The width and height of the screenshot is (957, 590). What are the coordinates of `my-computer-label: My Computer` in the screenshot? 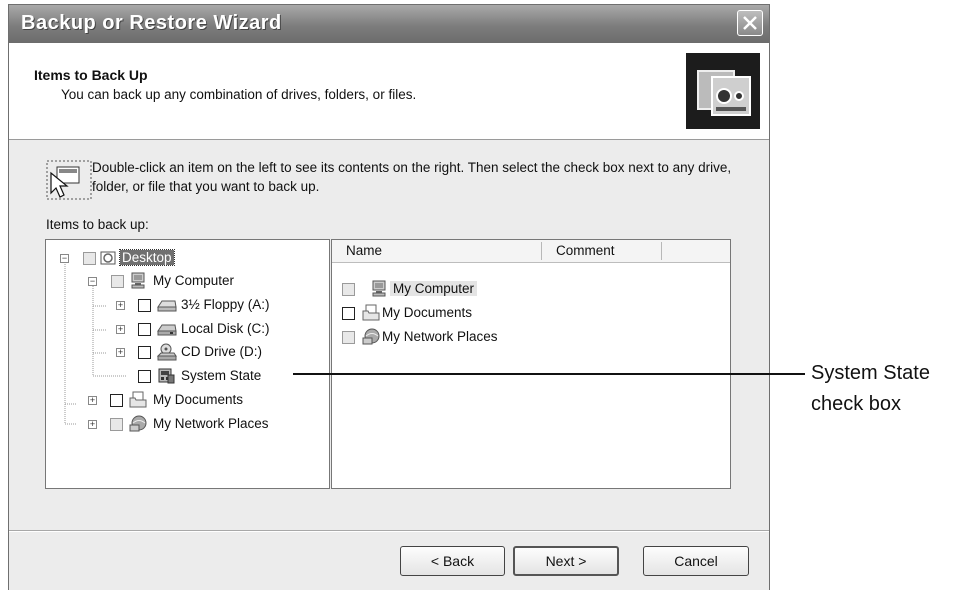 It's located at (194, 280).